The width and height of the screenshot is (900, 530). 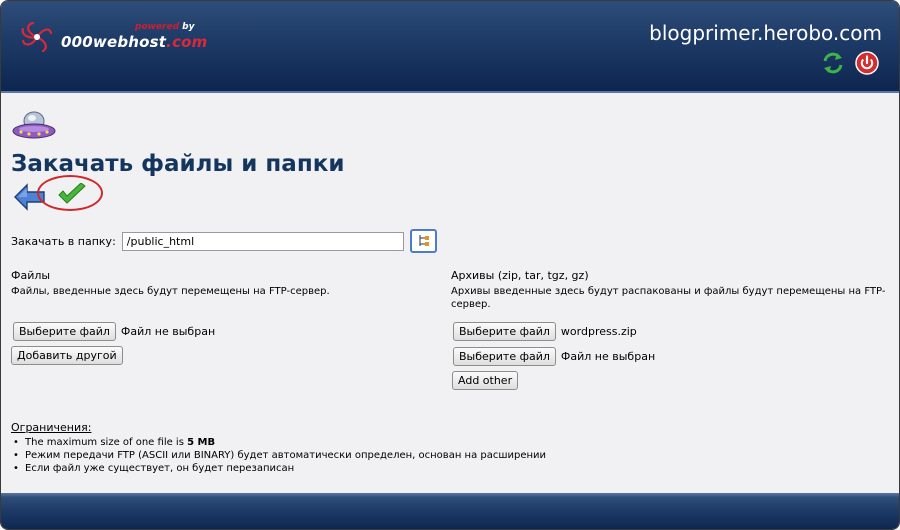 I want to click on logo-swirl-icon, so click(x=37, y=37).